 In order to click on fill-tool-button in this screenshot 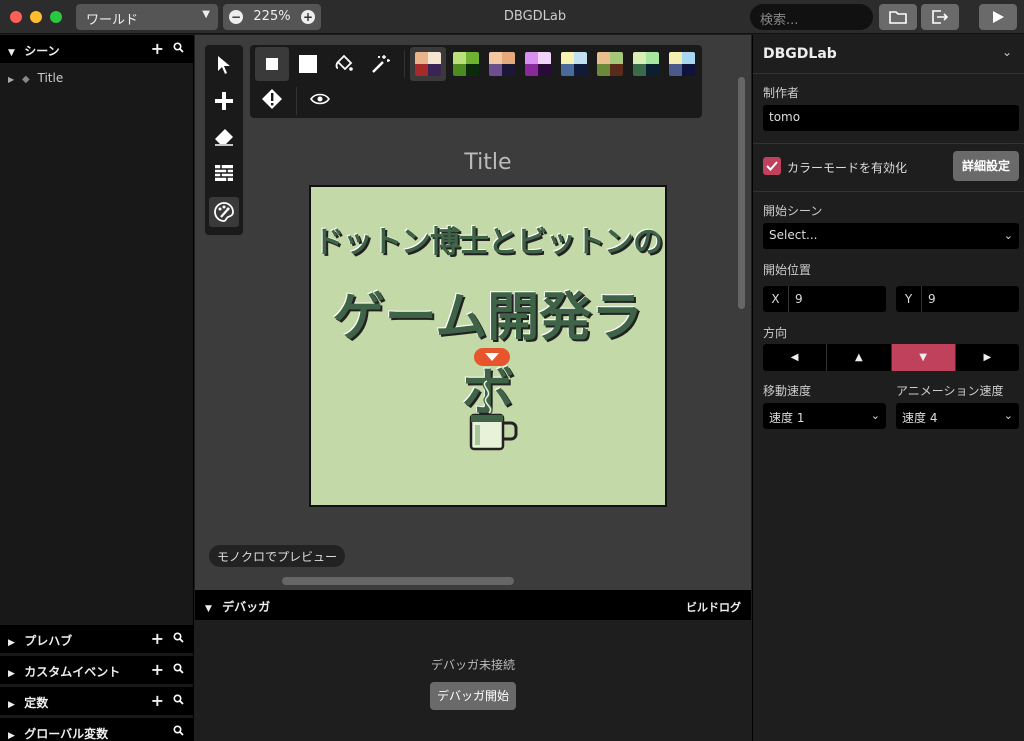, I will do `click(344, 64)`.